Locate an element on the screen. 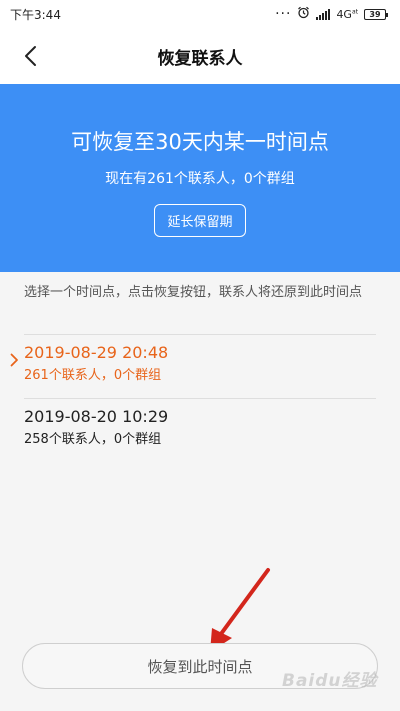 The image size is (400, 711). extend-retention-button: 延长保留期 is located at coordinates (200, 220).